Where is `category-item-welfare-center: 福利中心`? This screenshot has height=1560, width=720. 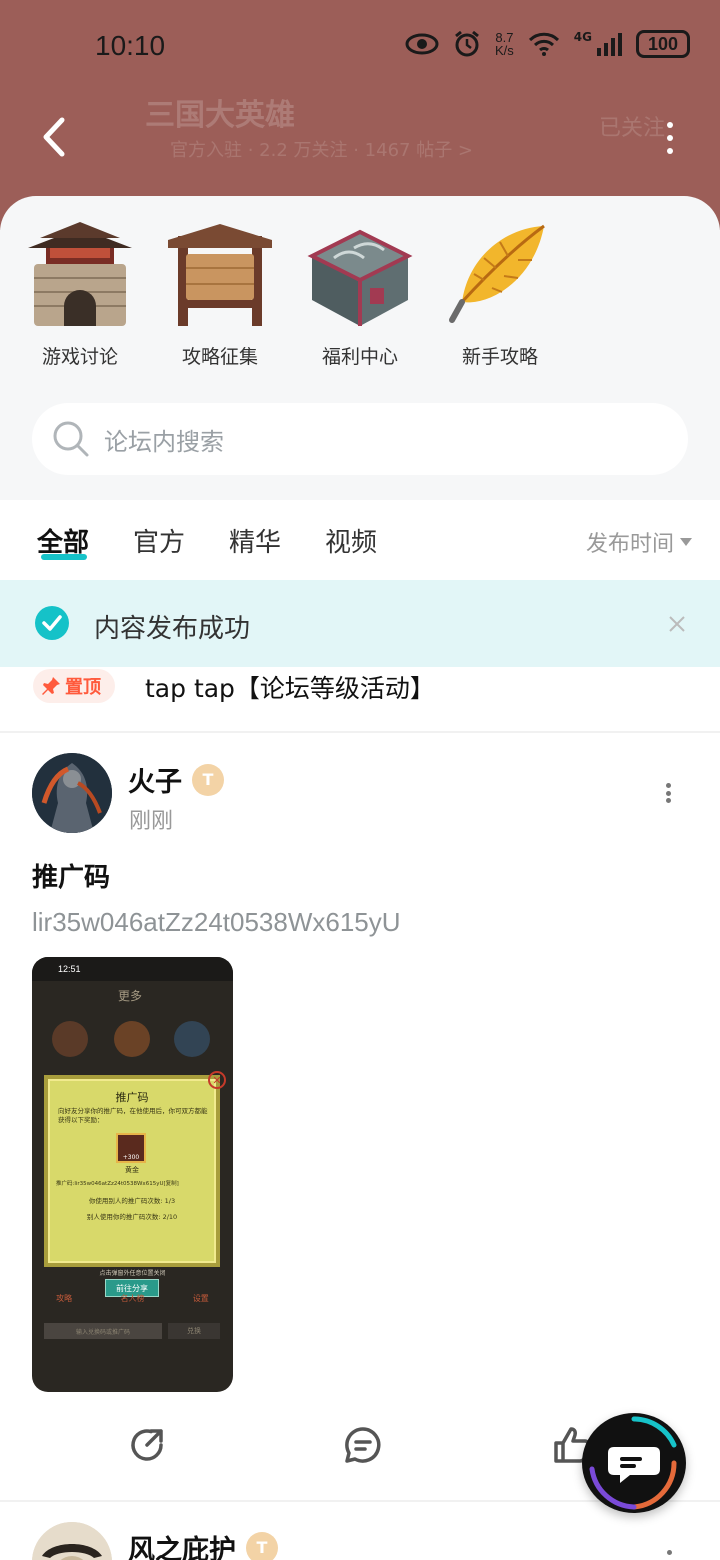
category-item-welfare-center: 福利中心 is located at coordinates (360, 293).